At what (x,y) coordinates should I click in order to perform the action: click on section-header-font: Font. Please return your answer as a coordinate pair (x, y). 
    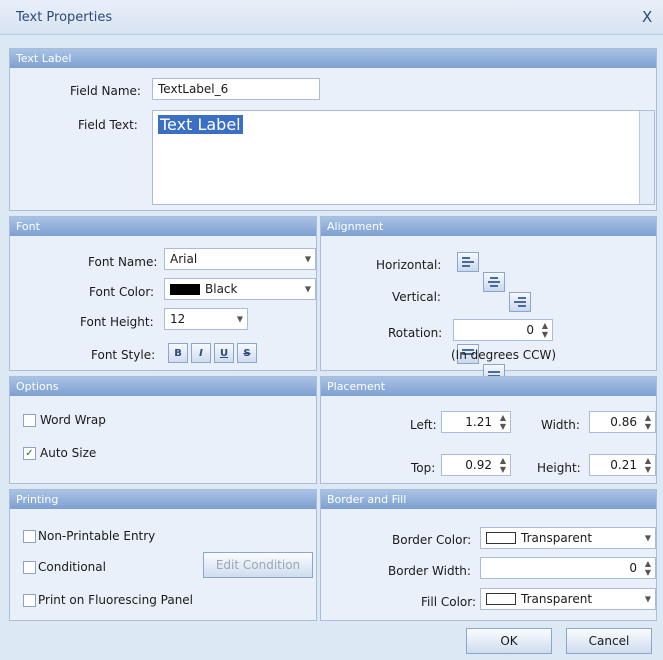
    Looking at the image, I should click on (163, 226).